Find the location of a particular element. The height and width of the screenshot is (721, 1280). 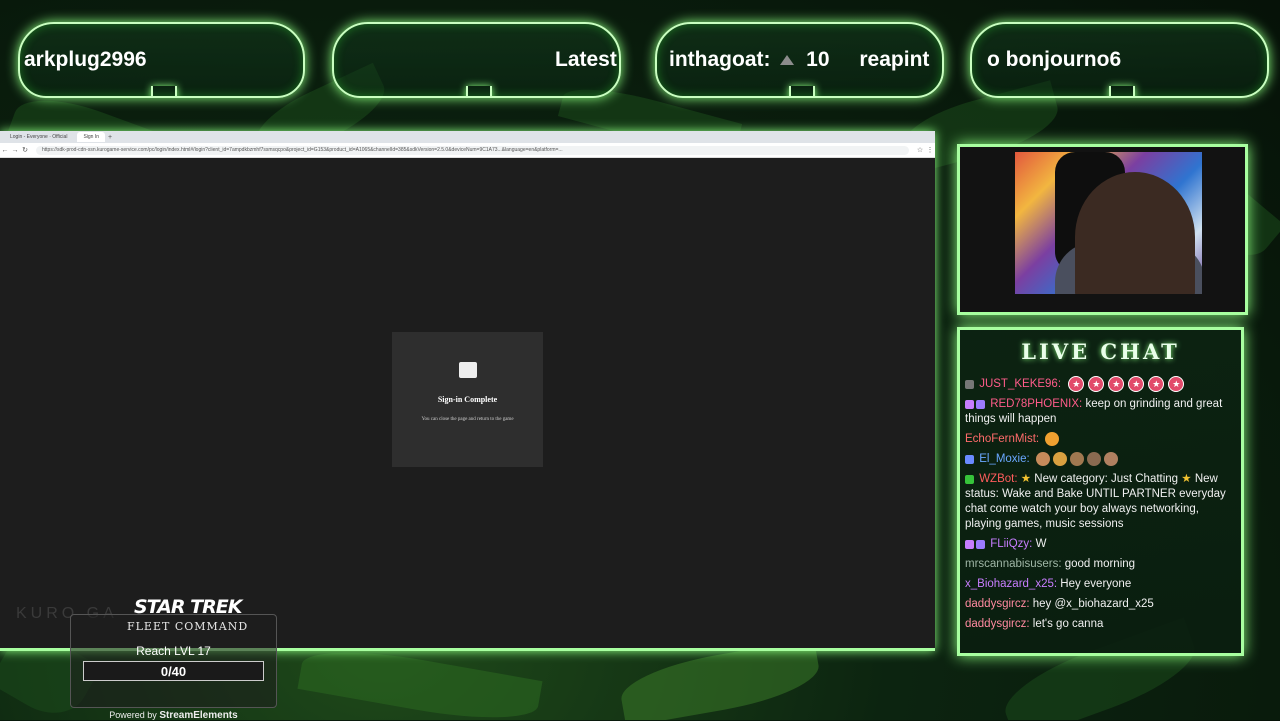

webcam-frame is located at coordinates (1102, 229).